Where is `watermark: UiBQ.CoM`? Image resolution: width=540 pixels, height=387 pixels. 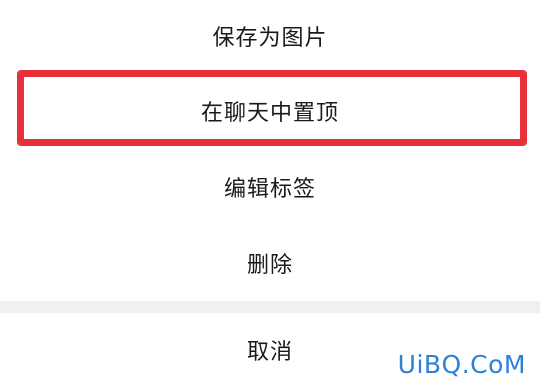 watermark: UiBQ.CoM is located at coordinates (461, 364).